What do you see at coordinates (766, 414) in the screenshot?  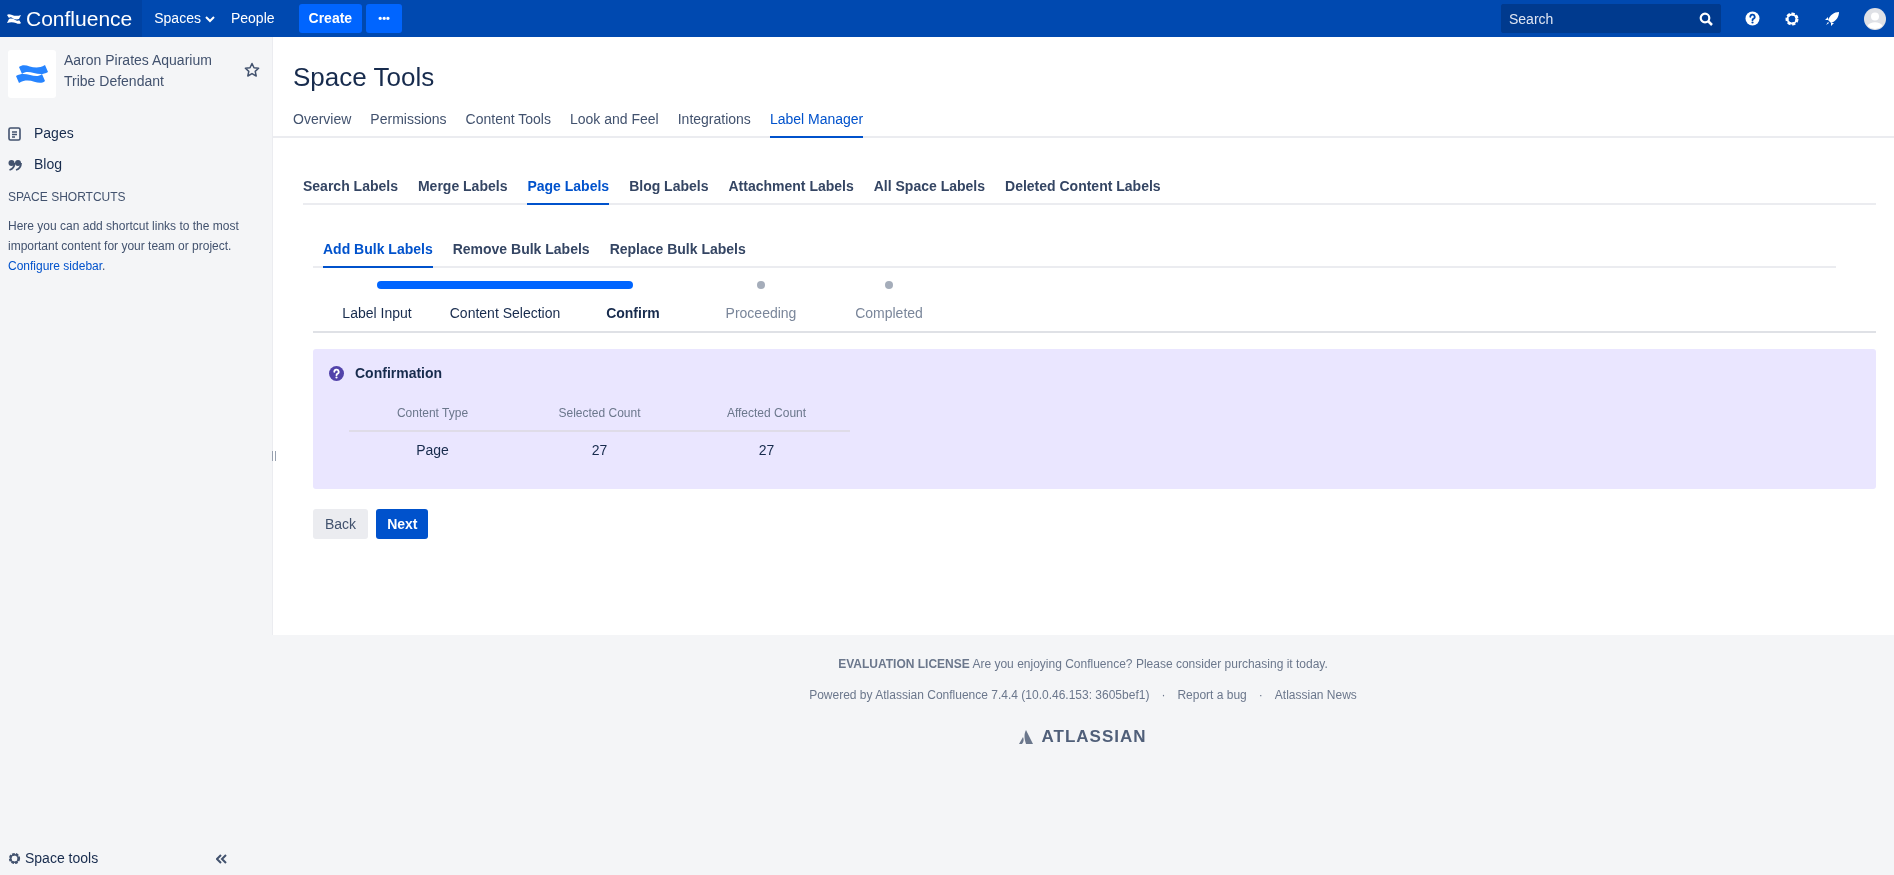 I see `column-header: Affected Count` at bounding box center [766, 414].